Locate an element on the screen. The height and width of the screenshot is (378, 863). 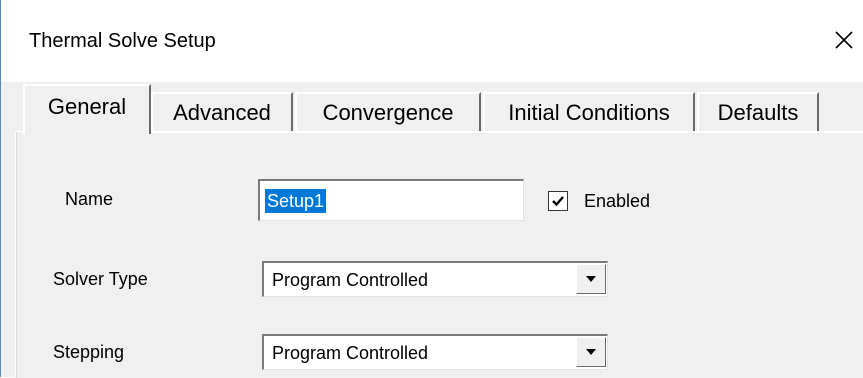
solver-type-value: Program Controlled is located at coordinates (350, 280).